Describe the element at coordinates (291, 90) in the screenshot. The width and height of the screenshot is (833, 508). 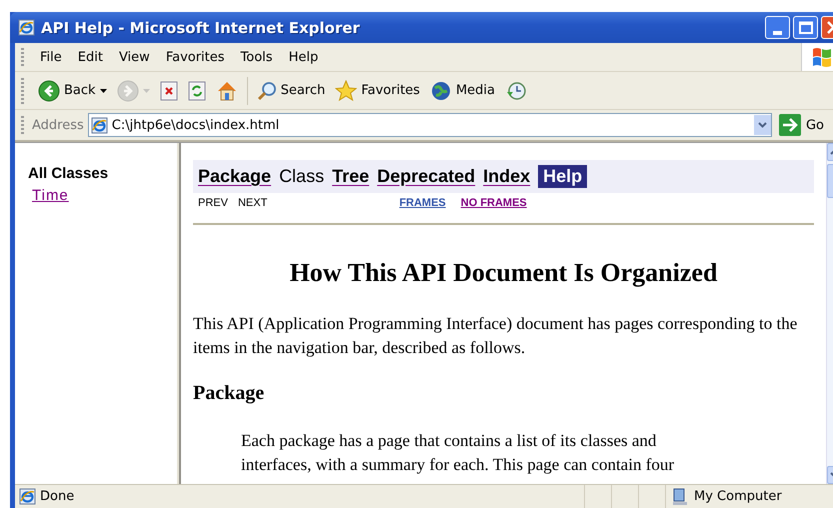
I see `toolbar-button: Search` at that location.